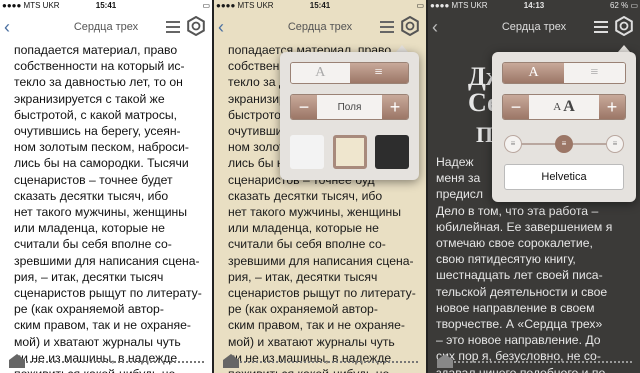 This screenshot has width=640, height=373. What do you see at coordinates (97, 131) in the screenshot?
I see `text-line: очутившись на берегу, усеян-` at bounding box center [97, 131].